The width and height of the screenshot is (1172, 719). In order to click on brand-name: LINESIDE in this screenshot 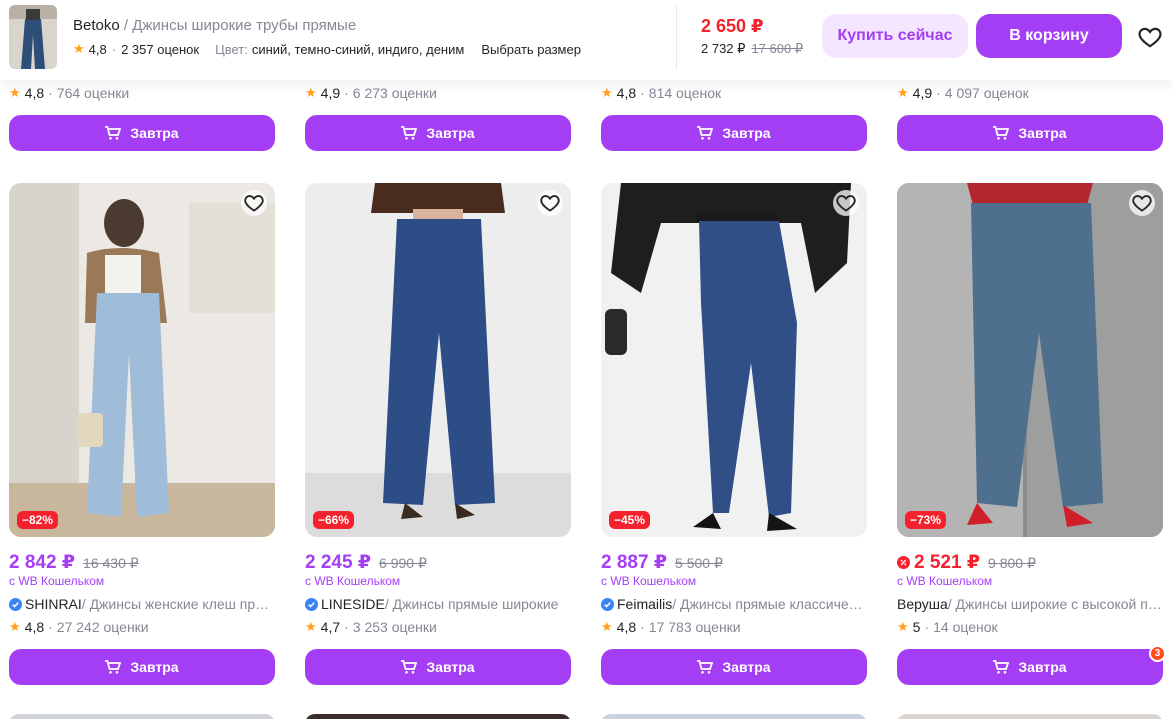, I will do `click(353, 604)`.